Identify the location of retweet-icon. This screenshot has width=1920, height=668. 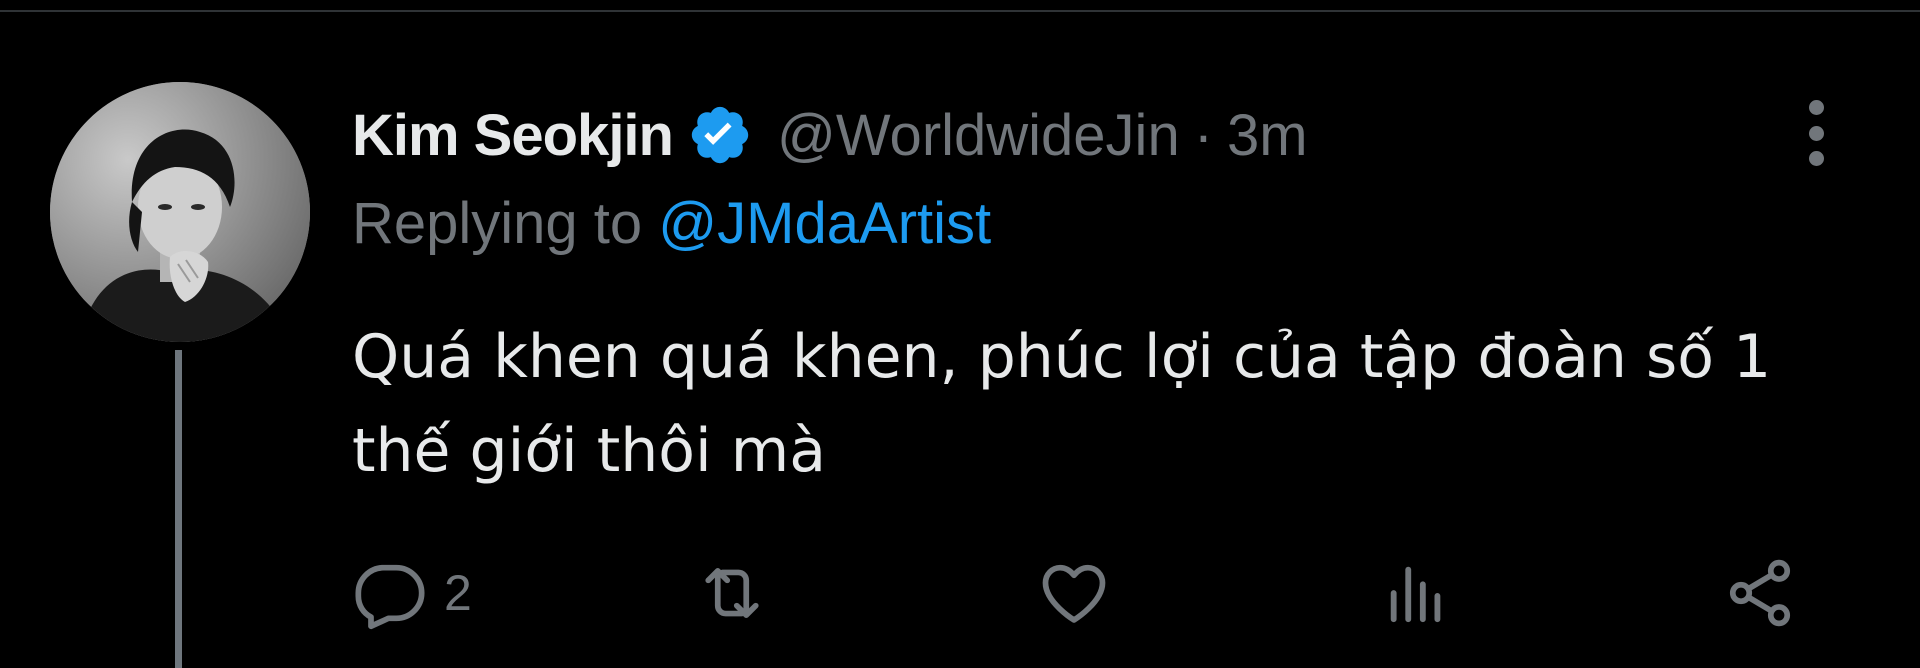
(732, 593).